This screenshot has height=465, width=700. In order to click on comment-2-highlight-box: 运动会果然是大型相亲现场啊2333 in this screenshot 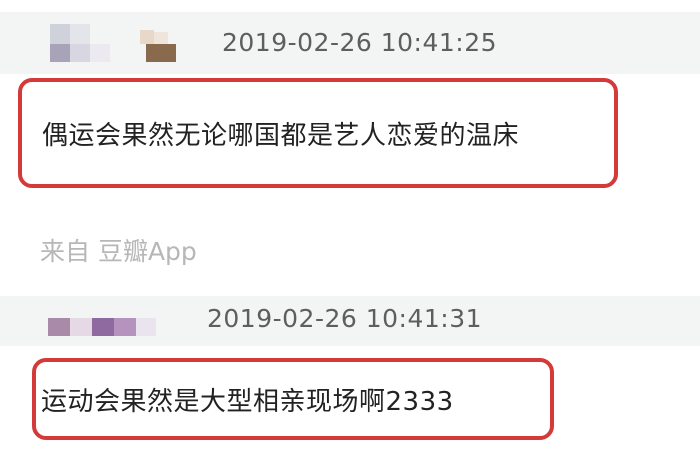, I will do `click(293, 399)`.